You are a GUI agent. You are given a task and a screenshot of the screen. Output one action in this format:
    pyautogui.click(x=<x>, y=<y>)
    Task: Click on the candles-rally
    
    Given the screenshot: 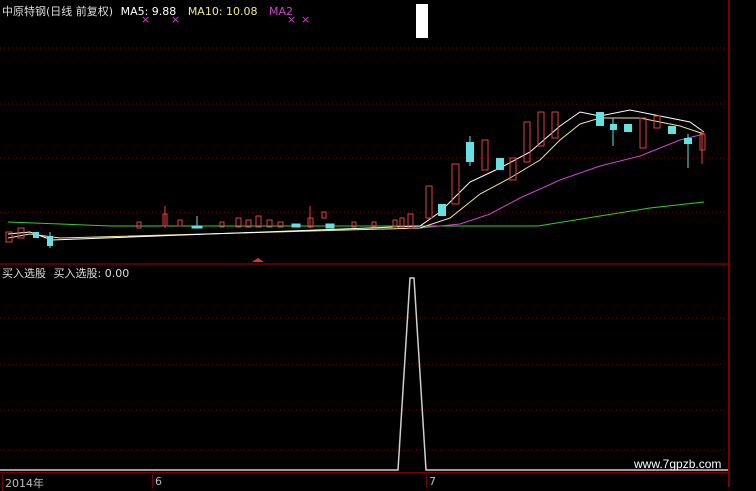 What is the action you would take?
    pyautogui.click(x=565, y=165)
    